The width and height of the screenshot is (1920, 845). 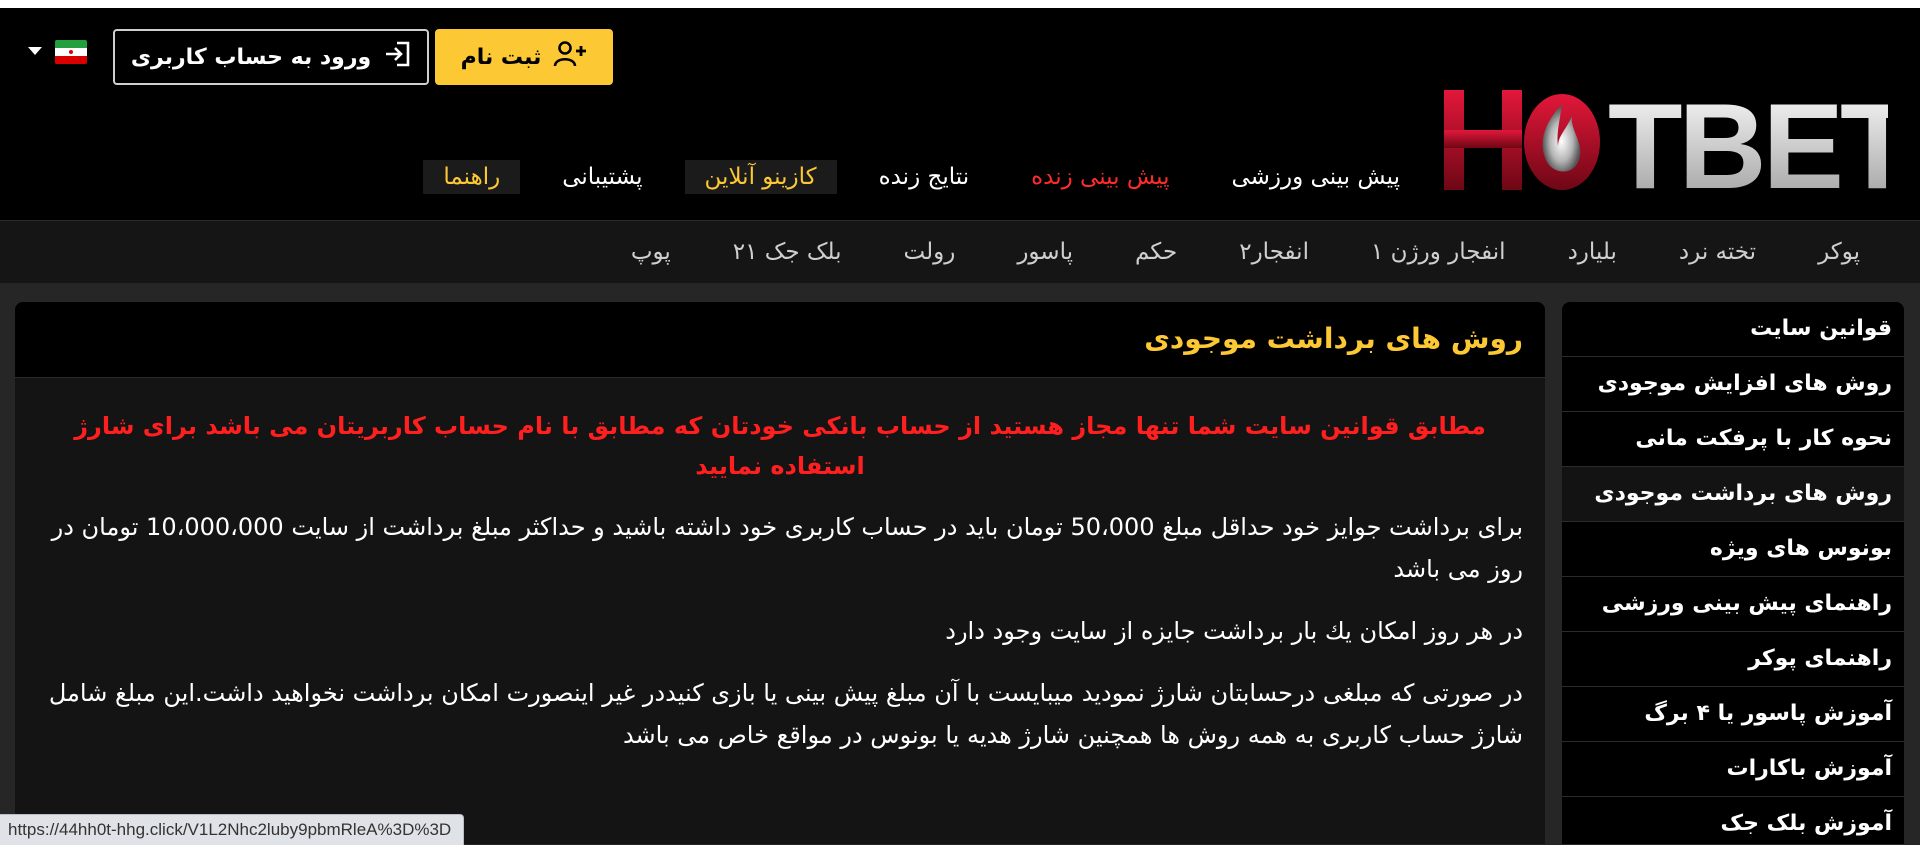 I want to click on sidebar-item-blackjack-guide: آموزش بلک جک, so click(x=1733, y=820).